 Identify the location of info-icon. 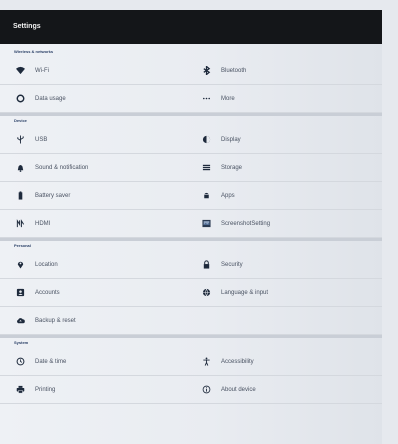
(206, 390).